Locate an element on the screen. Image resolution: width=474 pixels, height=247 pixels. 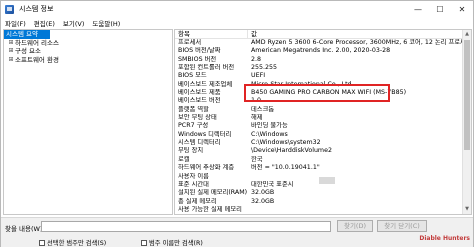
window-controls: — ☐ ✕ is located at coordinates (440, 9).